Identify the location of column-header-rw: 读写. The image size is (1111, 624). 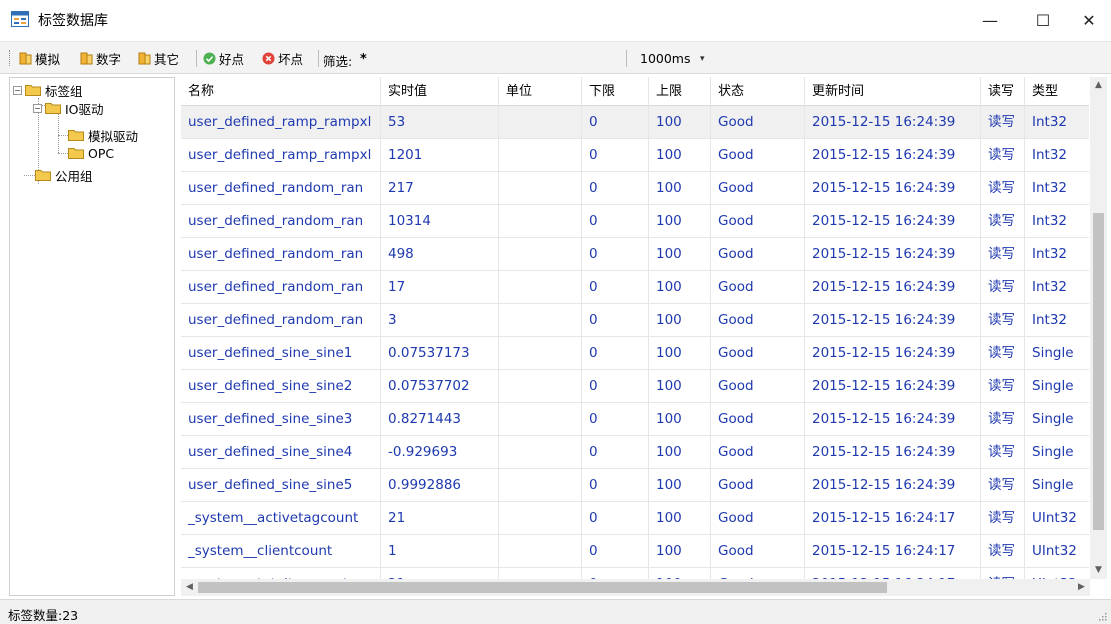
(1003, 91).